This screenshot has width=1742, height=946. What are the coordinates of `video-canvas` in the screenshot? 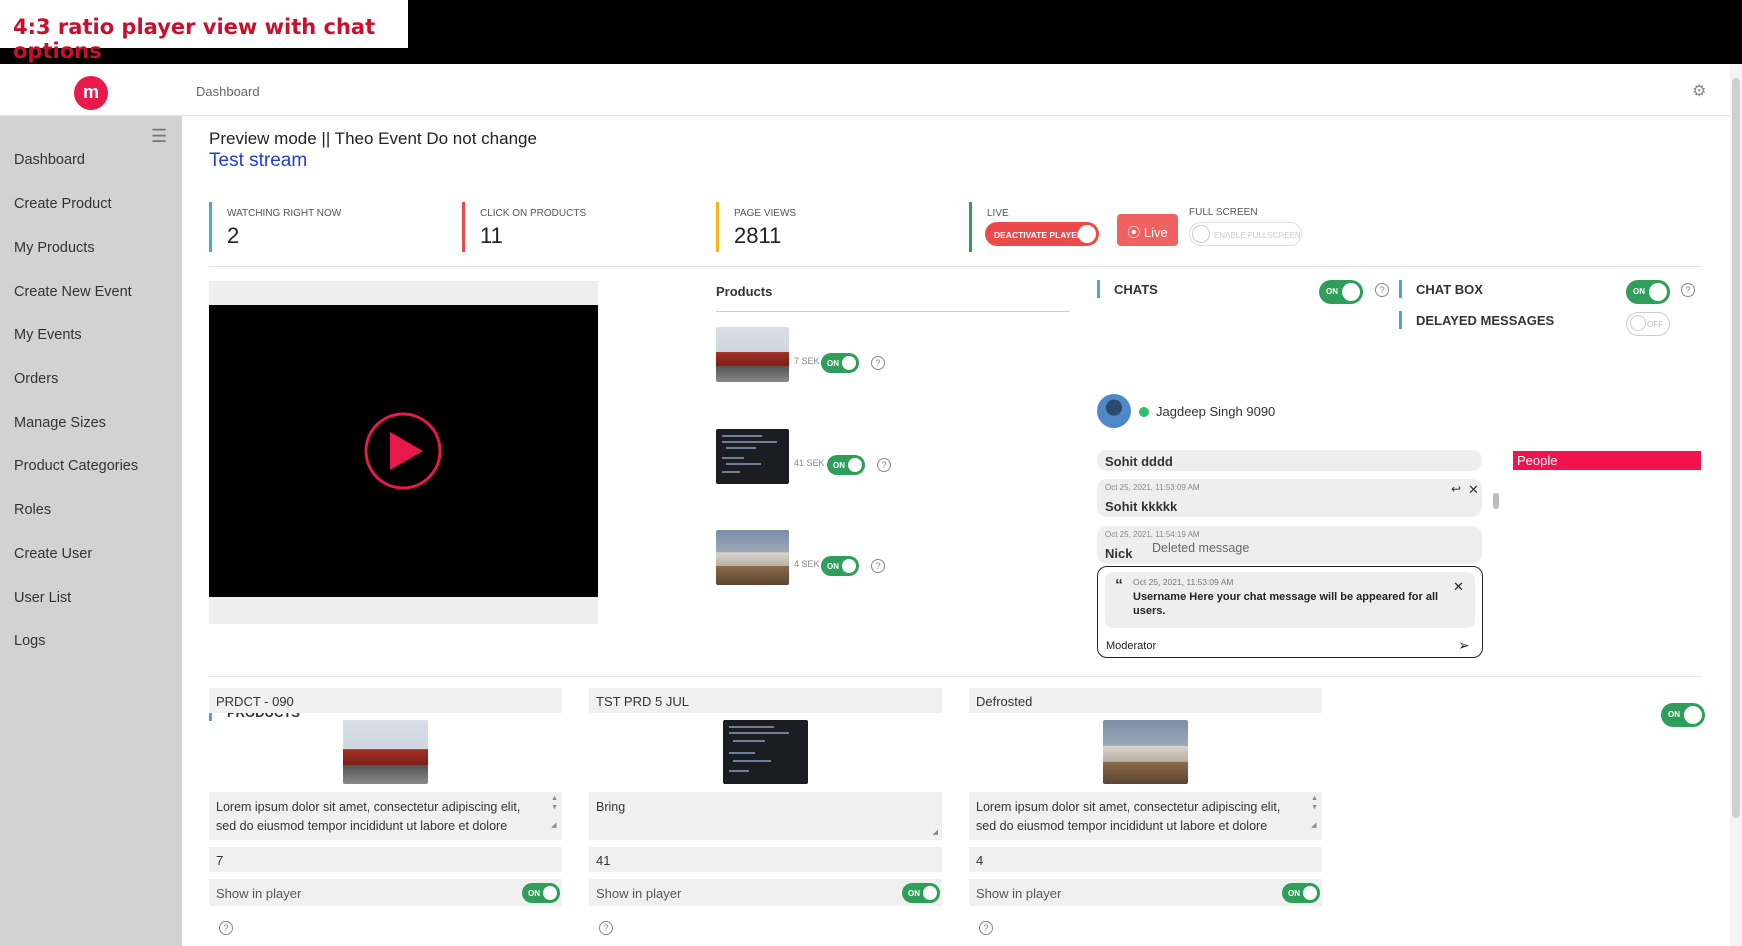 It's located at (403, 451).